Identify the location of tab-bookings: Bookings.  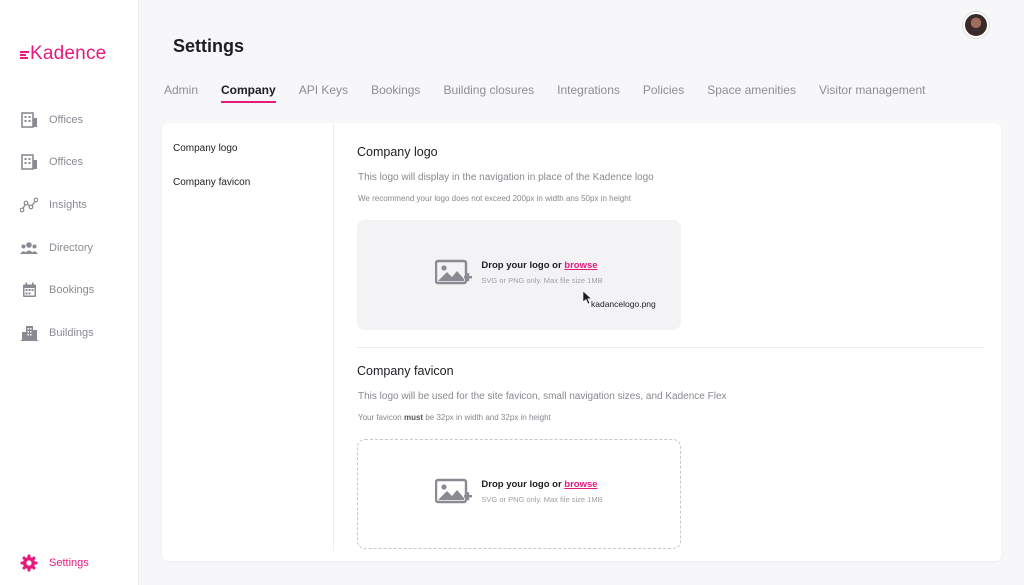
(395, 93).